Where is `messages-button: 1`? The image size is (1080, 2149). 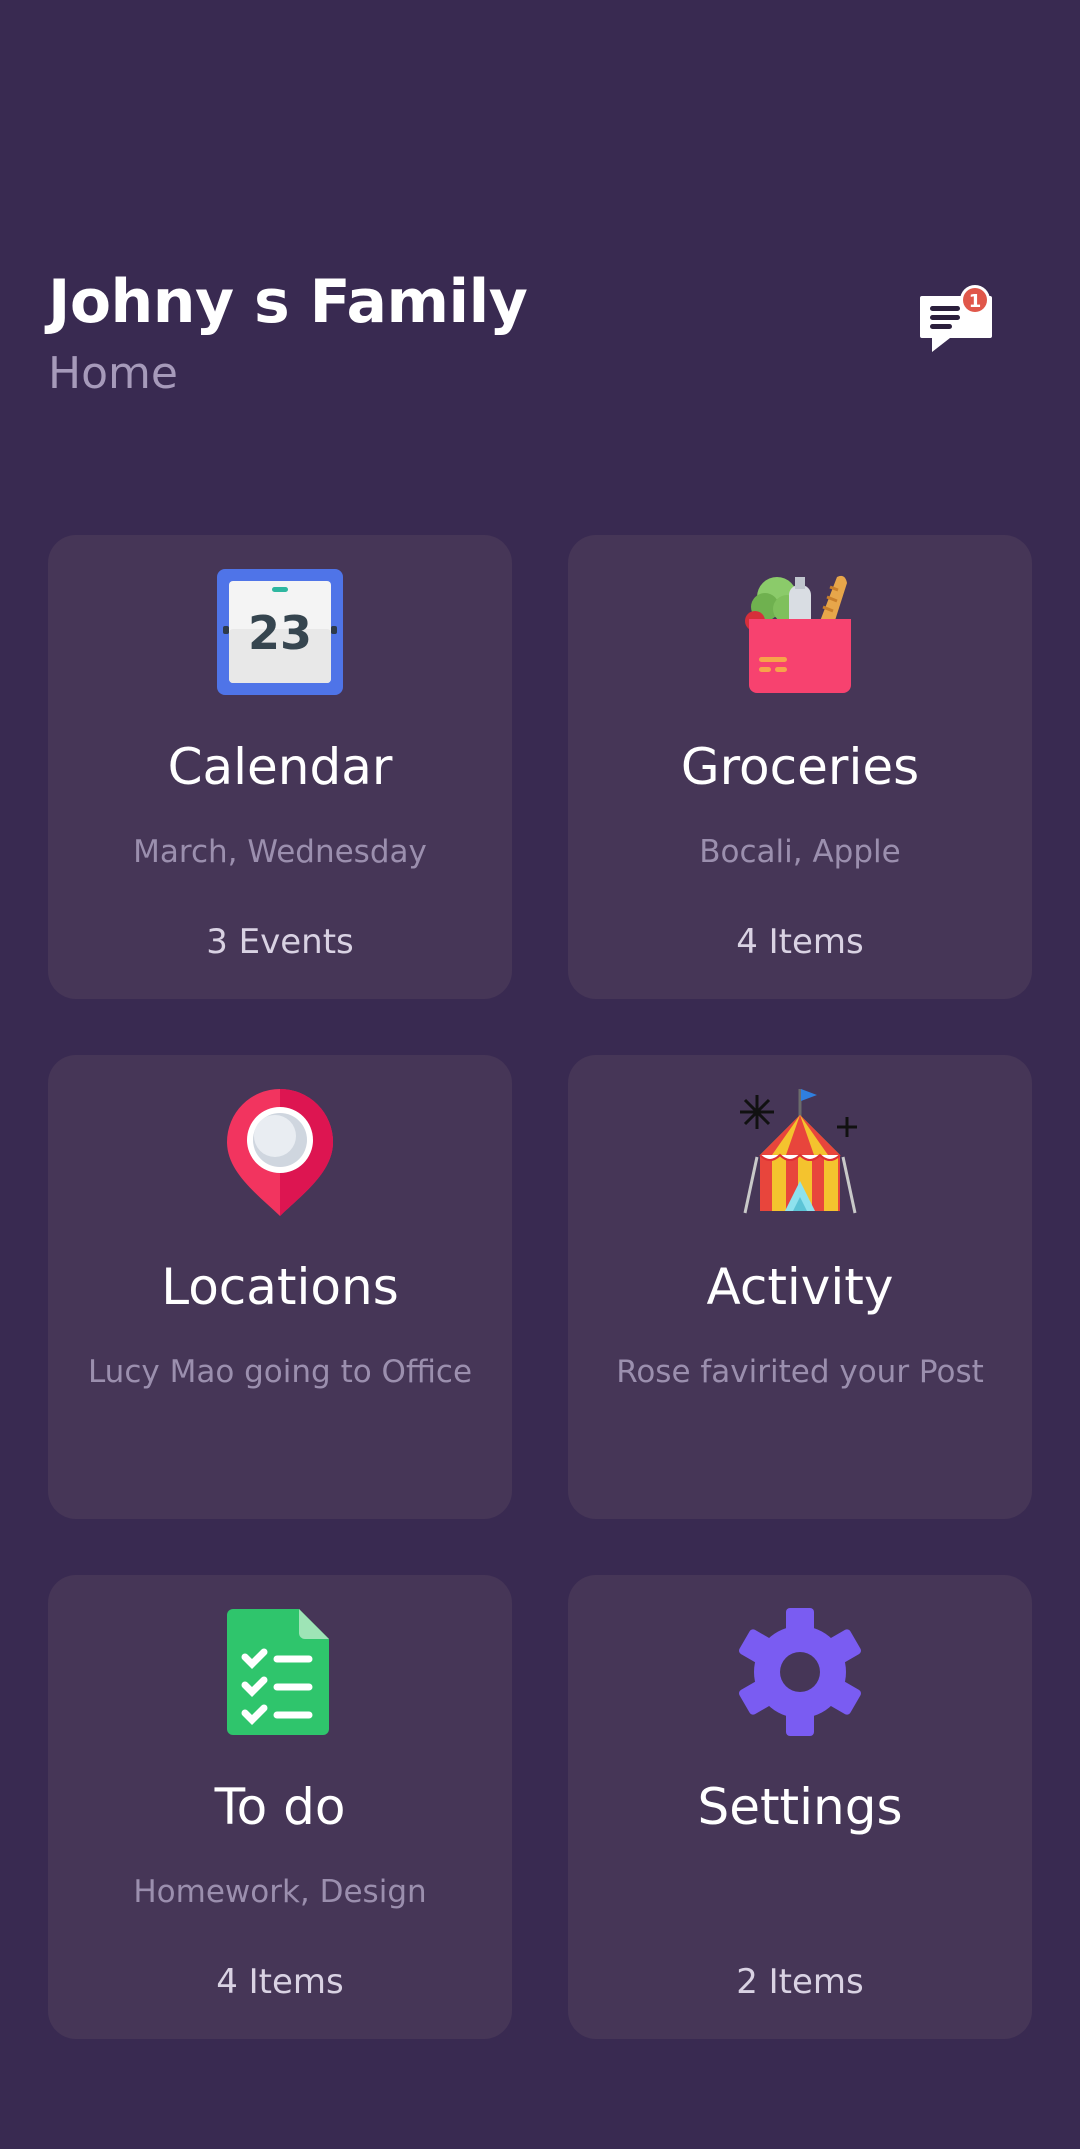
messages-button: 1 is located at coordinates (958, 324).